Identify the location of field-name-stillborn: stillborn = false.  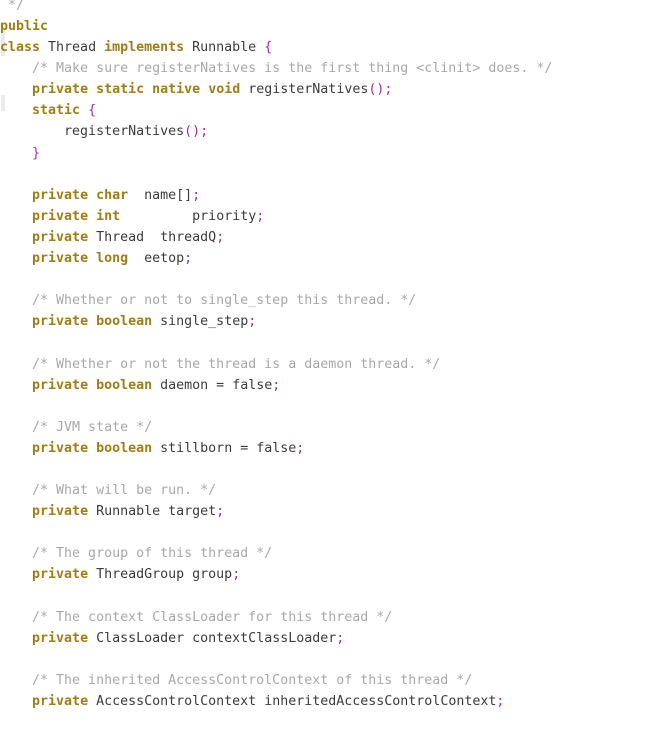
(224, 448).